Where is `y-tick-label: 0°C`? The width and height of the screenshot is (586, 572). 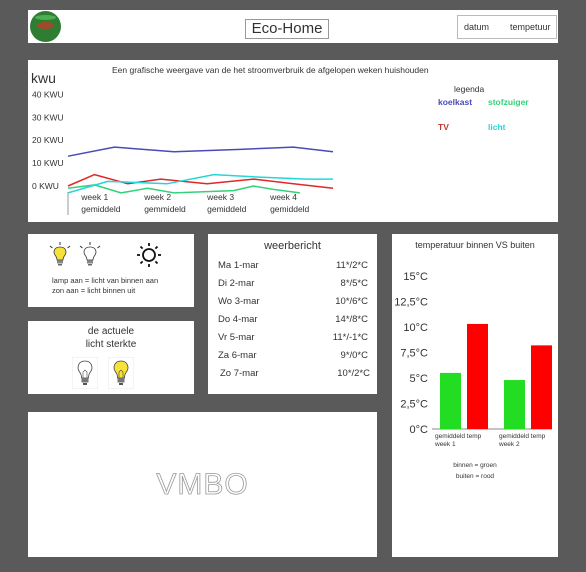 y-tick-label: 0°C is located at coordinates (419, 430).